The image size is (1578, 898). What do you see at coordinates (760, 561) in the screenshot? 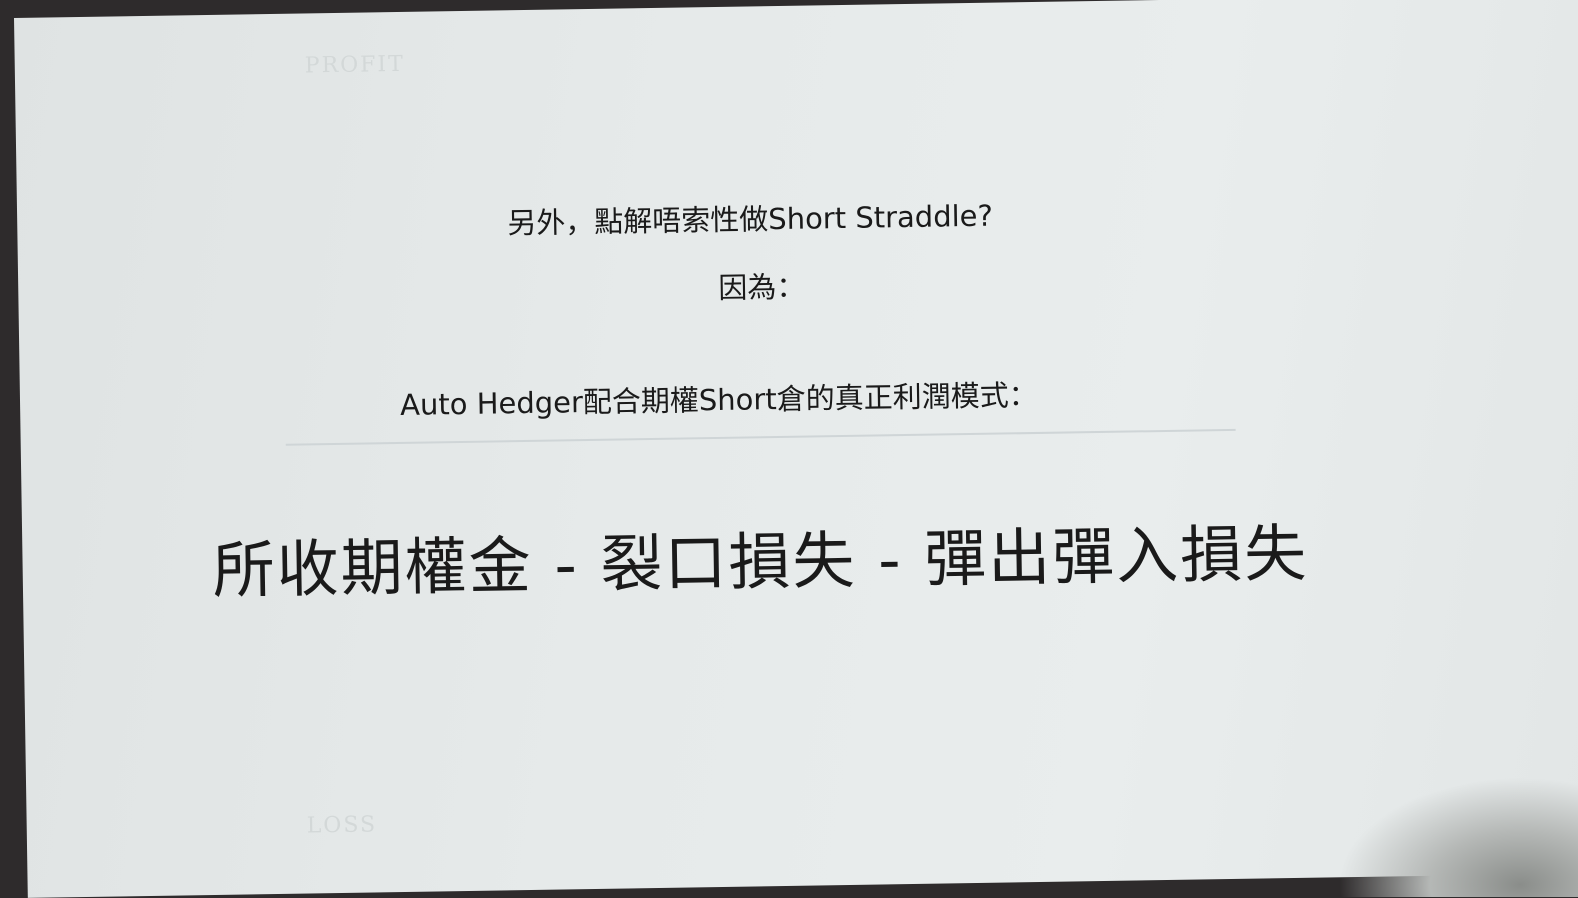
I see `formula-text: 所收期權金 - 裂口損失 - 彈出彈入損失` at bounding box center [760, 561].